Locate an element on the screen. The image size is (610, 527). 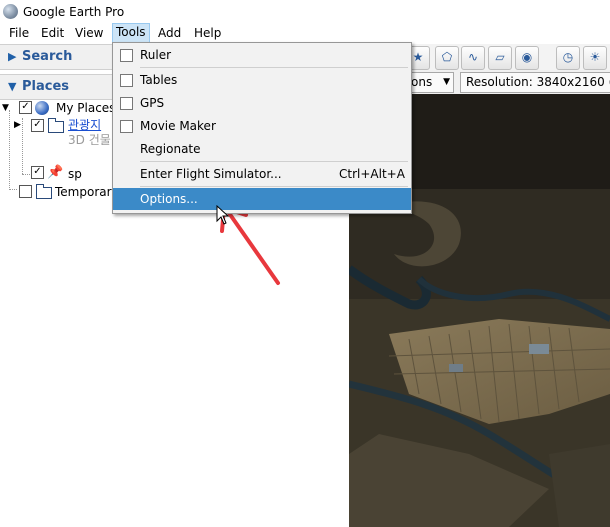
menu-item-ruler: Ruler is located at coordinates (262, 55).